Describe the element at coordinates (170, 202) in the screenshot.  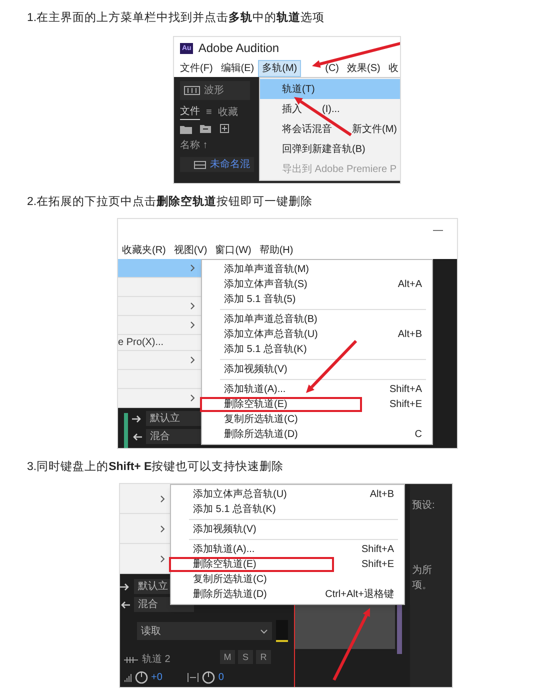
I see `step-text: 2.在拓展的下拉页中点击删除空轨道按钮即可一键删除` at that location.